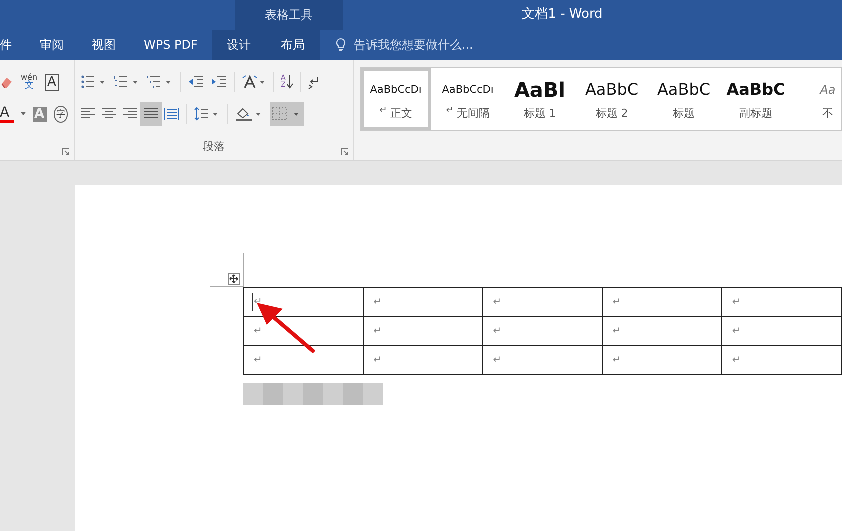  I want to click on style-name: 标题, so click(684, 113).